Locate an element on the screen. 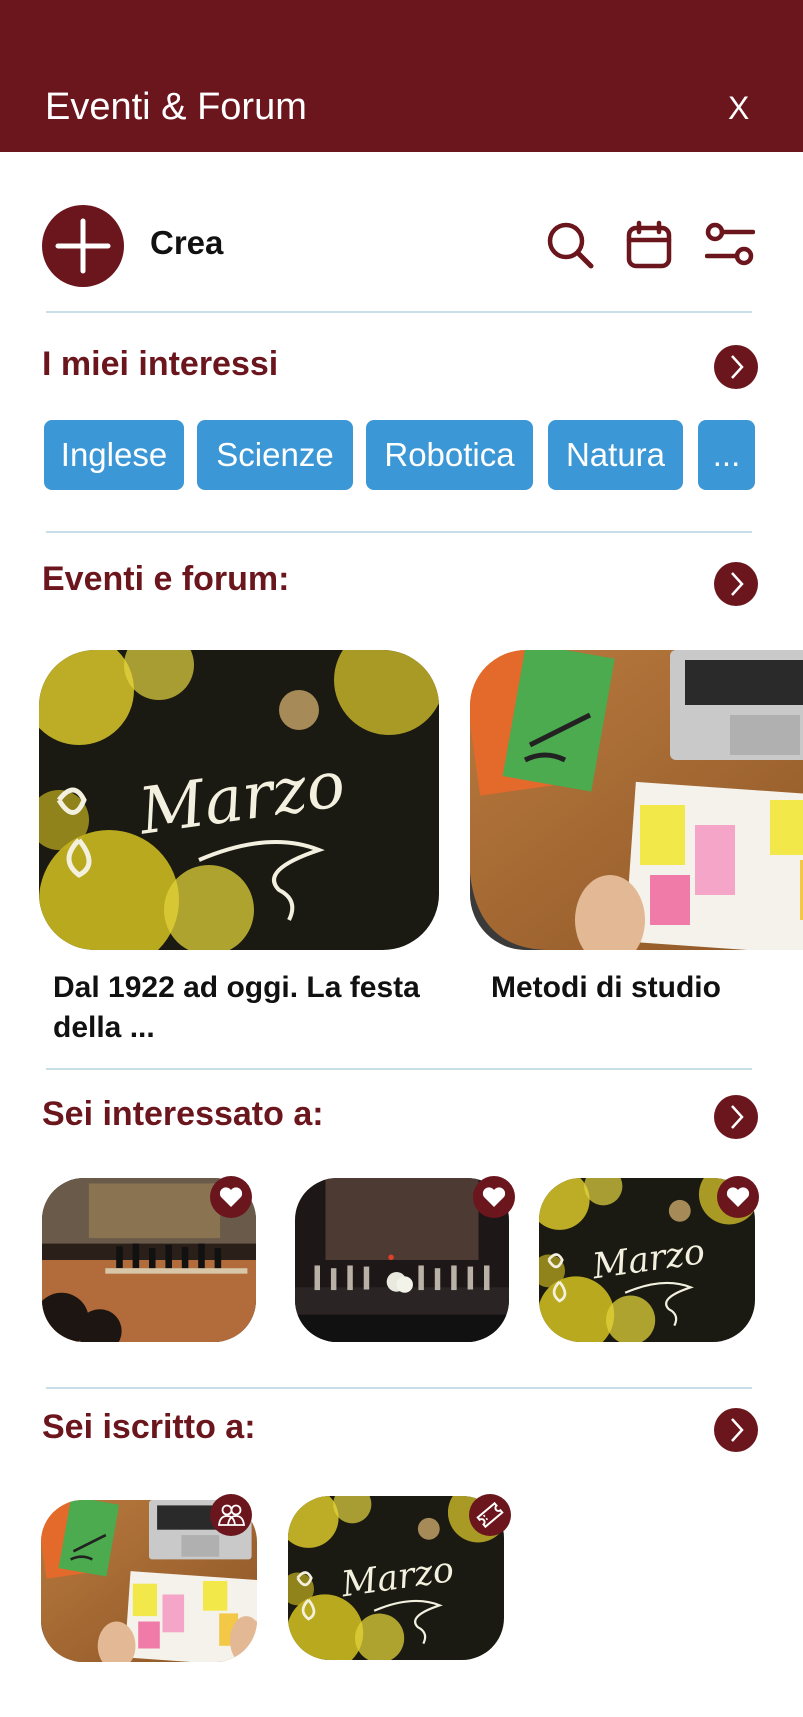 Image resolution: width=803 pixels, height=1717 pixels. event-card-title: Metodi di studio is located at coordinates (646, 988).